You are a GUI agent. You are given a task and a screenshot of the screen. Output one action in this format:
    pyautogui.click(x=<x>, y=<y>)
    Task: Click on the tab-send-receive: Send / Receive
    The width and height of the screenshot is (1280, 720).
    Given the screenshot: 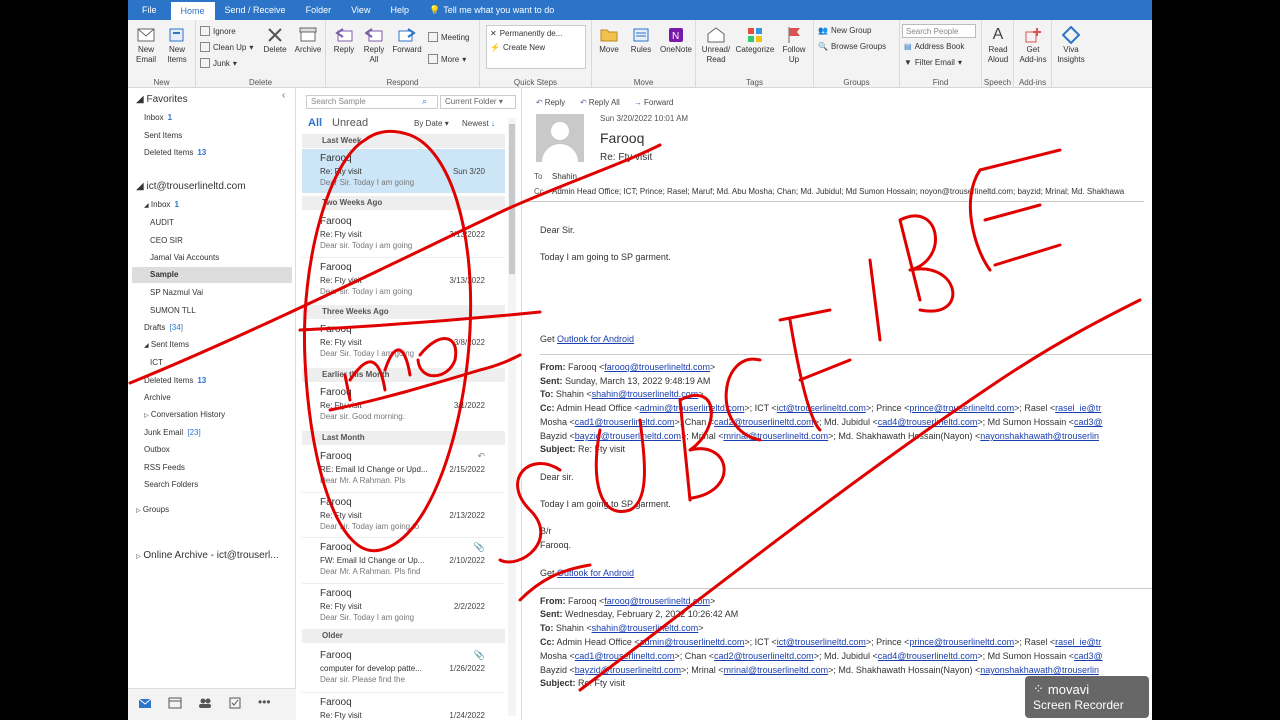 What is the action you would take?
    pyautogui.click(x=255, y=10)
    